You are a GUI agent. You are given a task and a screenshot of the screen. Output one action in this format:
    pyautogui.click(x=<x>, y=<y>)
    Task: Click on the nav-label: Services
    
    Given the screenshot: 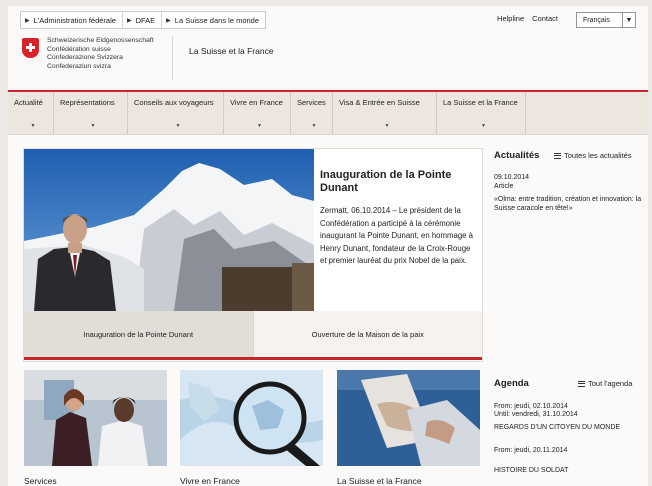 What is the action you would take?
    pyautogui.click(x=311, y=102)
    